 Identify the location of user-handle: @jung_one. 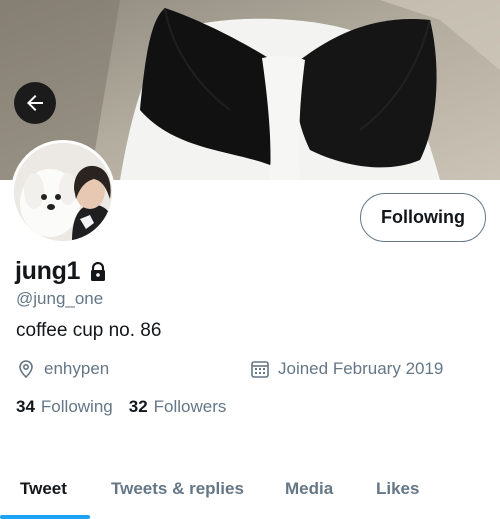
(60, 298).